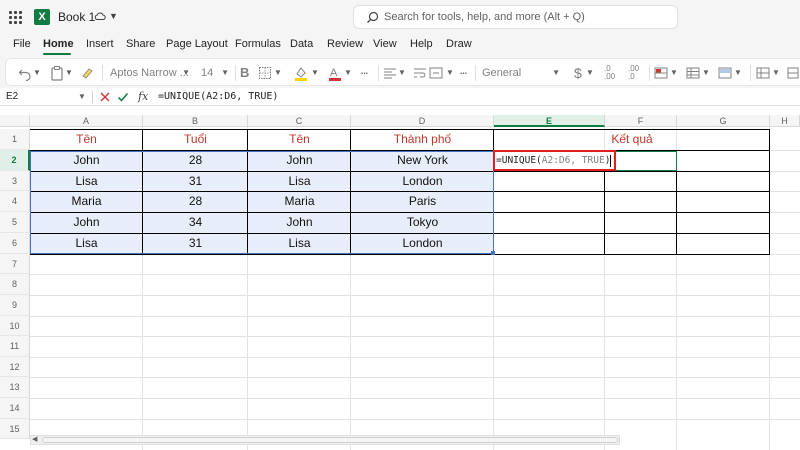 The height and width of the screenshot is (450, 800). Describe the element at coordinates (215, 73) in the screenshot. I see `font-size-dropdown: 14 ▼` at that location.